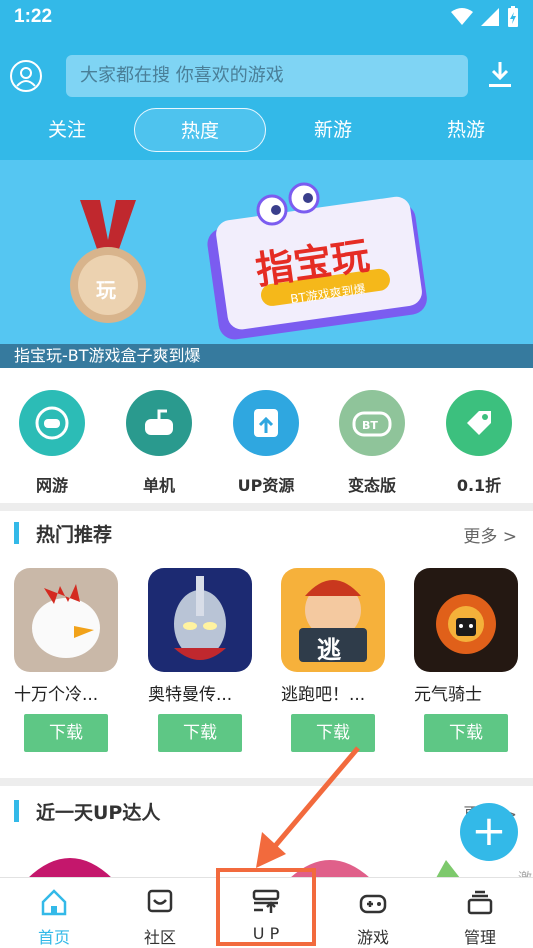  I want to click on nav-label: 首页, so click(53, 937).